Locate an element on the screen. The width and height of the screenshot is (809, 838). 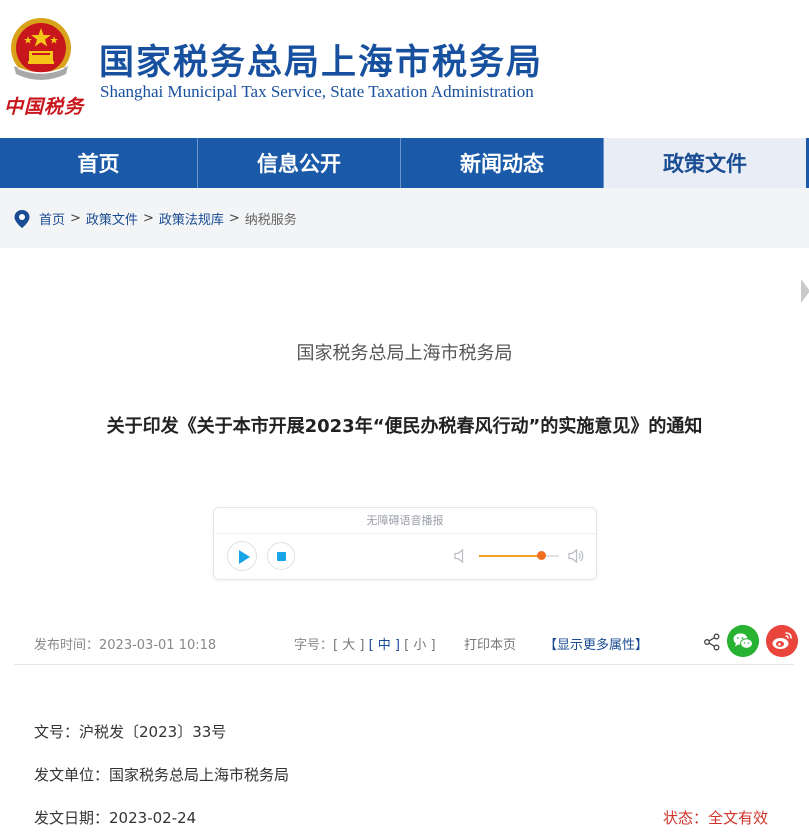
publish-time: 2023-03-01 10:18 is located at coordinates (158, 645).